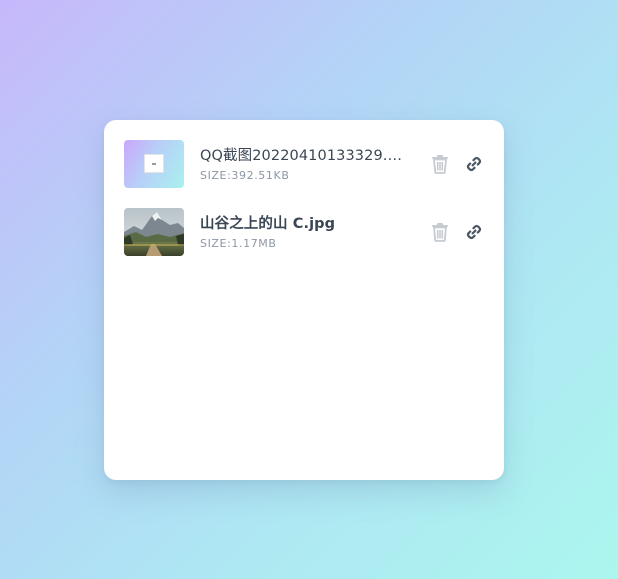 This screenshot has height=579, width=618. I want to click on file-item: 山谷之上的山 C.jpg SIZE:1.17MB, so click(305, 232).